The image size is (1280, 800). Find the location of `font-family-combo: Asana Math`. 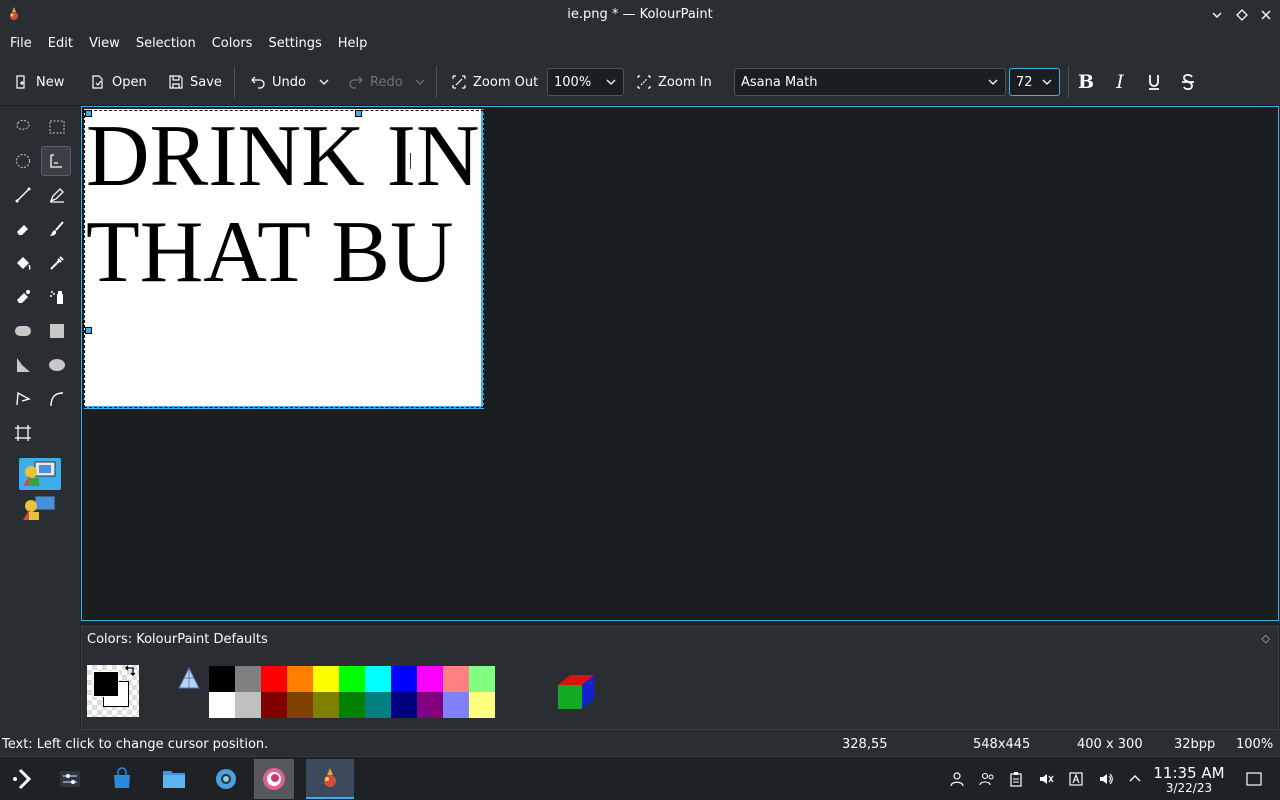

font-family-combo: Asana Math is located at coordinates (870, 82).